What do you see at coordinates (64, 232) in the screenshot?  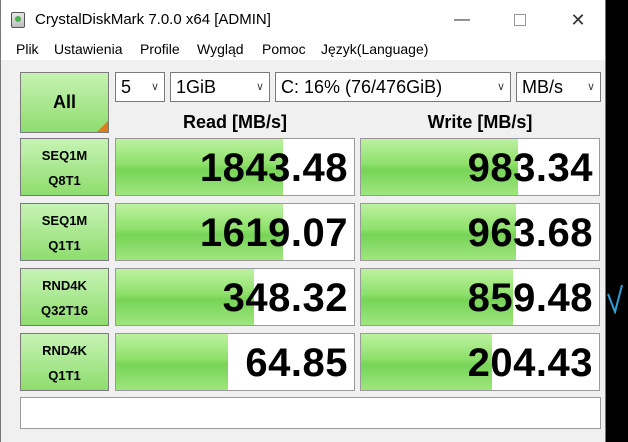 I see `test-button-2: SEQ1M Q1T1` at bounding box center [64, 232].